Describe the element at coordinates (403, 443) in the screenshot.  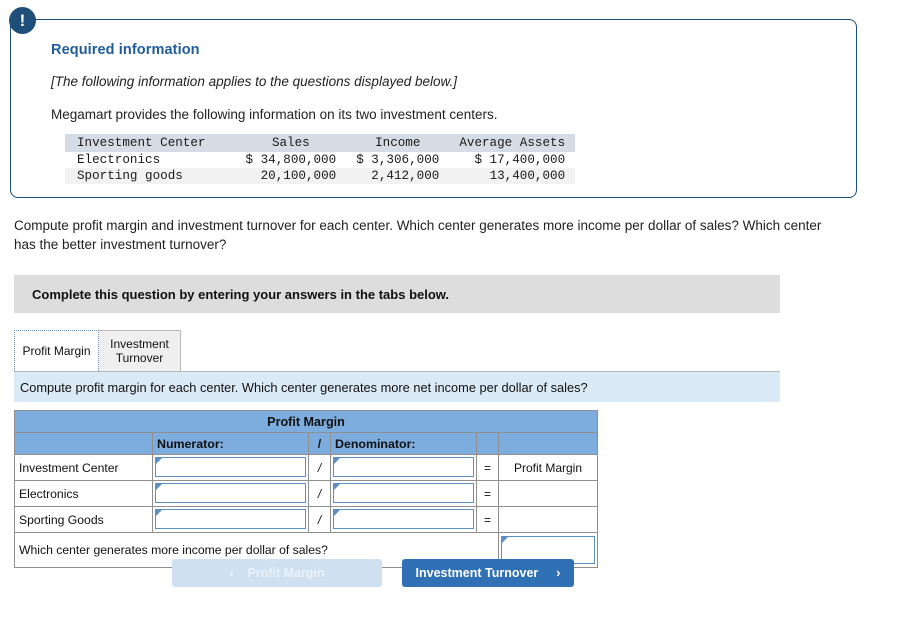
I see `header-denominator: Denominator:` at that location.